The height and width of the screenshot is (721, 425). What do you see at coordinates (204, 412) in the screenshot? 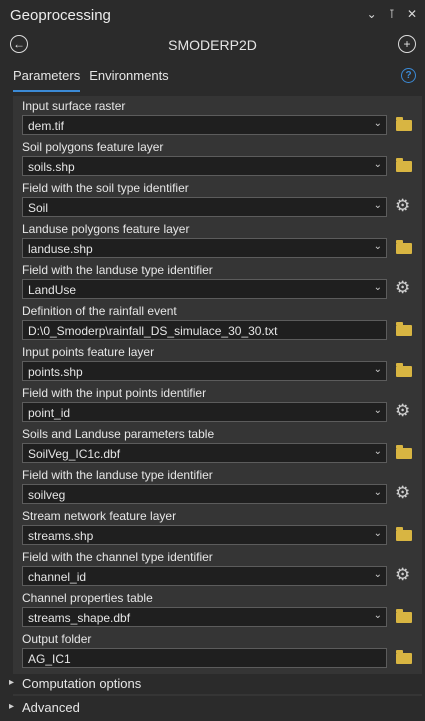
I see `param-dropdown: point_id ⌄` at bounding box center [204, 412].